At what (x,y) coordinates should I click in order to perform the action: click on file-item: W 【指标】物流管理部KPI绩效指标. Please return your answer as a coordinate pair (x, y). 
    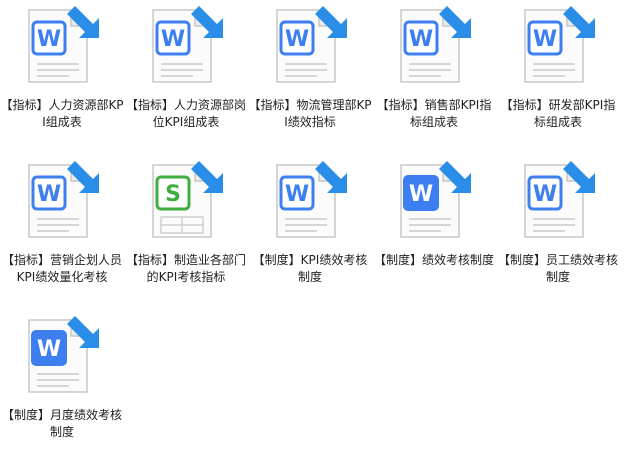
    Looking at the image, I should click on (310, 75).